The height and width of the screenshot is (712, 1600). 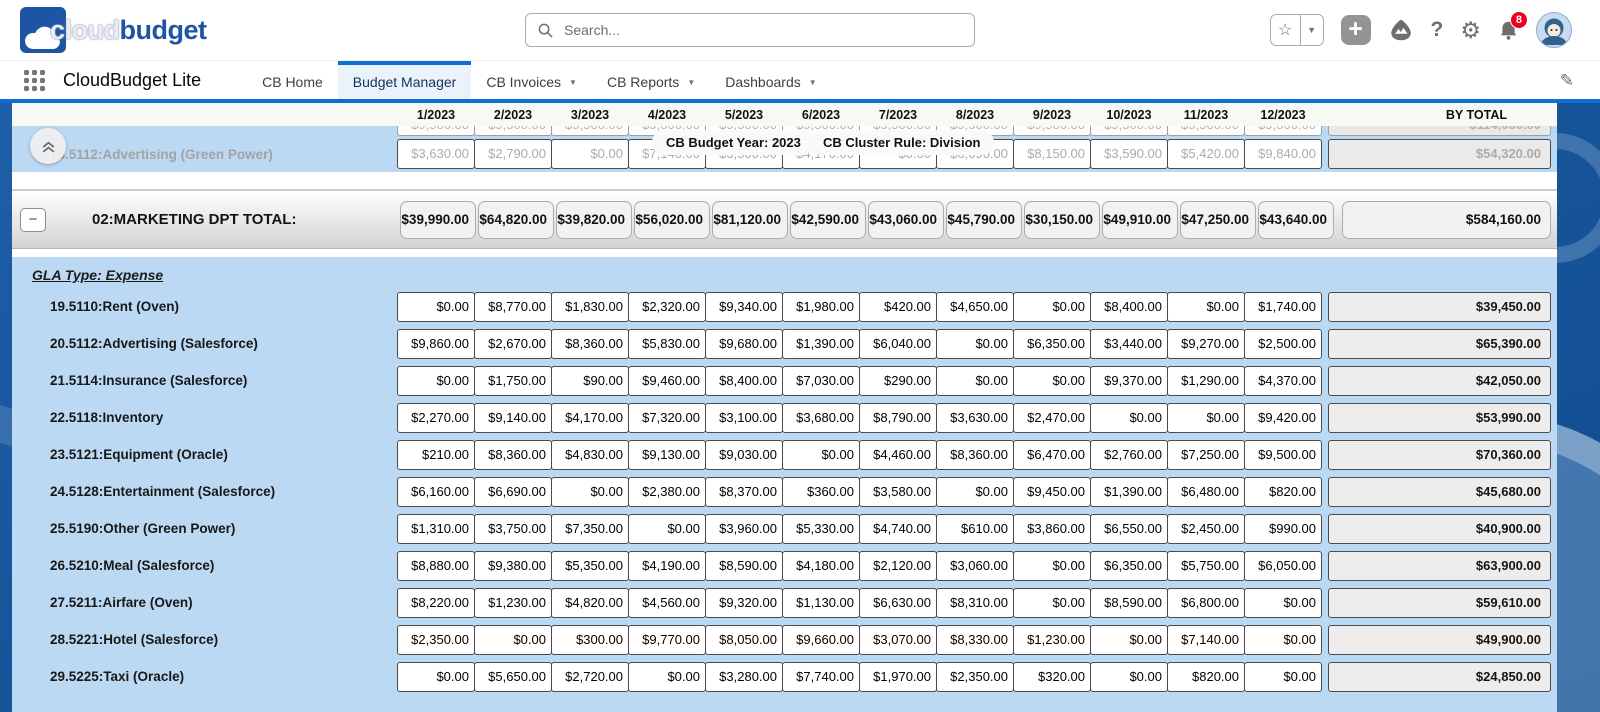 What do you see at coordinates (1554, 30) in the screenshot?
I see `user-avatar` at bounding box center [1554, 30].